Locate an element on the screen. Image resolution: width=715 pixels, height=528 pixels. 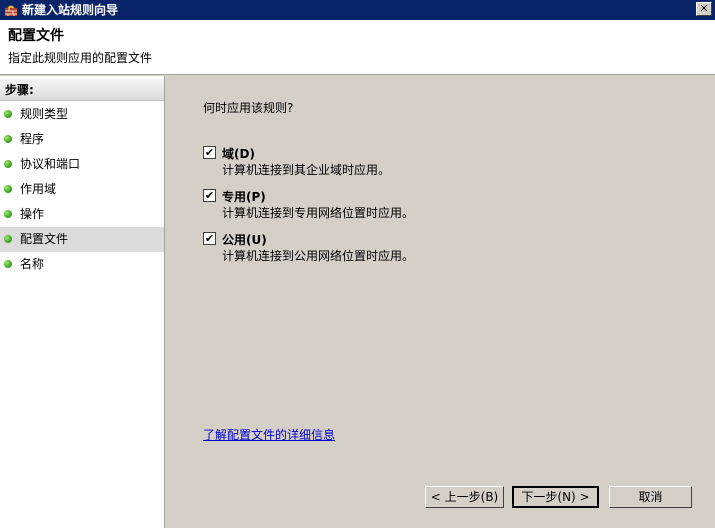
next-button: 下一步(N) > is located at coordinates (555, 497).